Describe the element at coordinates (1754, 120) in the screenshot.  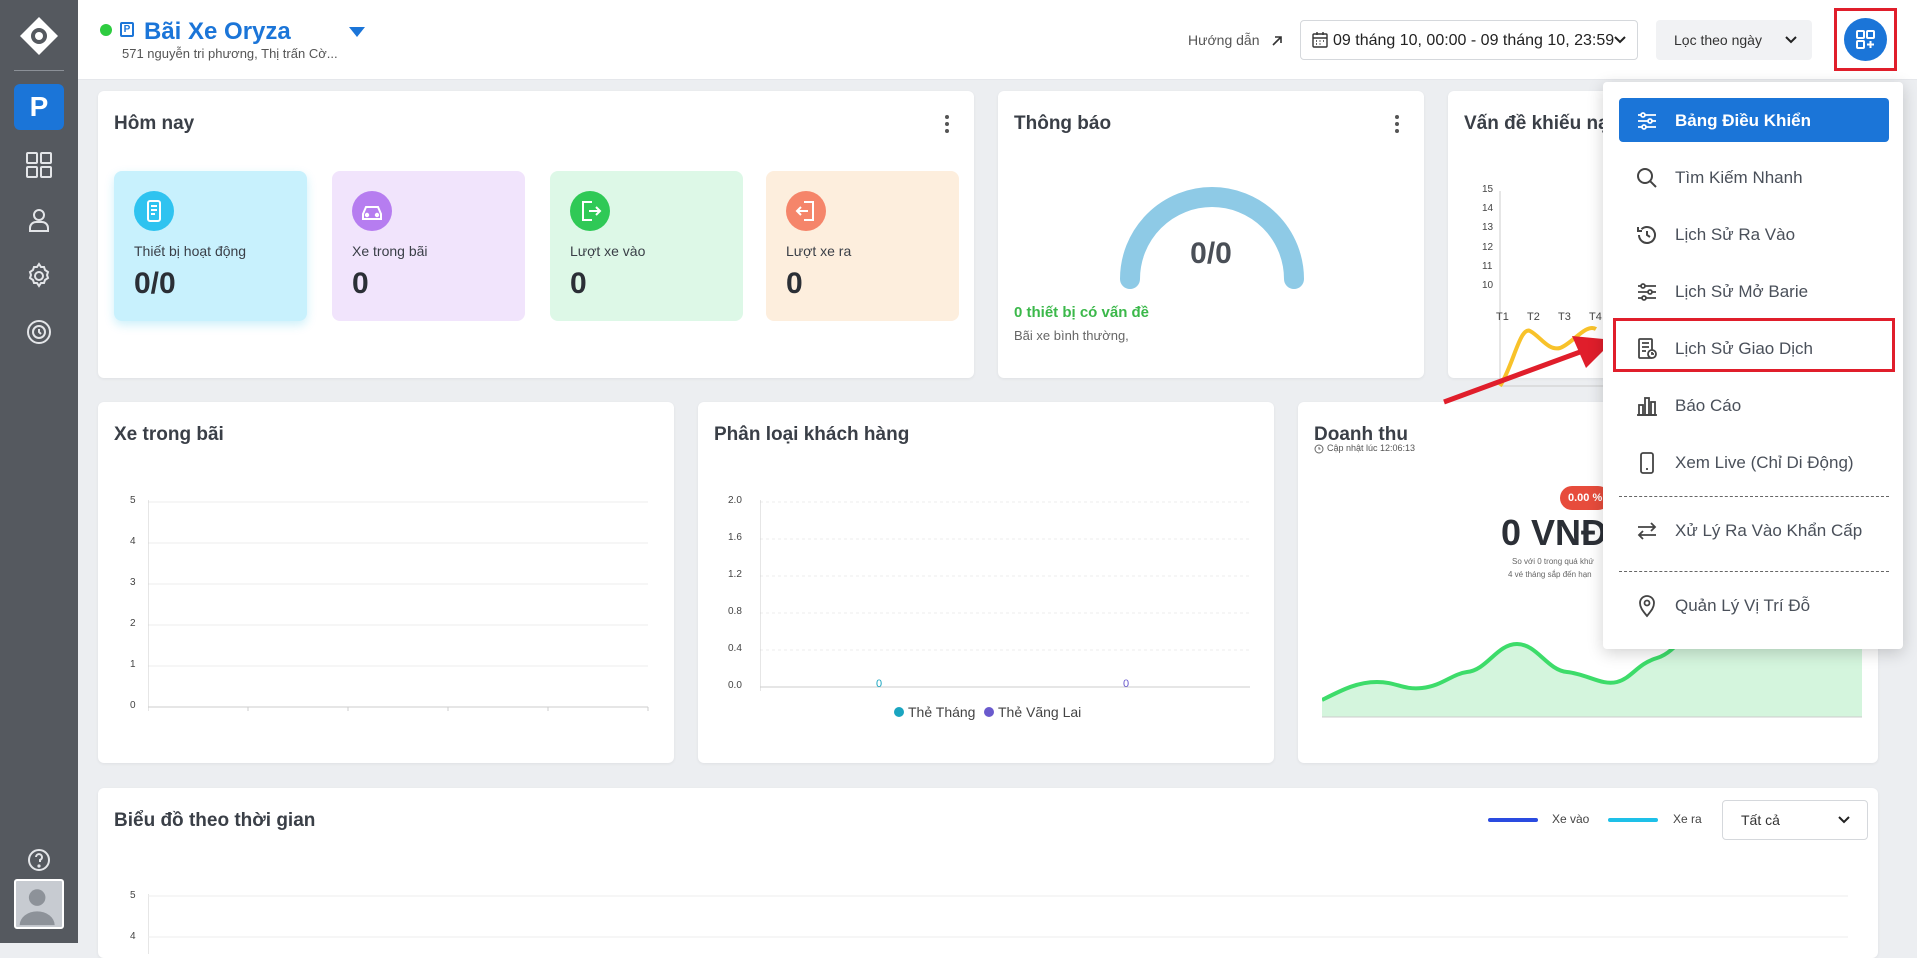
I see `menu-item-dashboard: Bảng Điều Khiển` at that location.